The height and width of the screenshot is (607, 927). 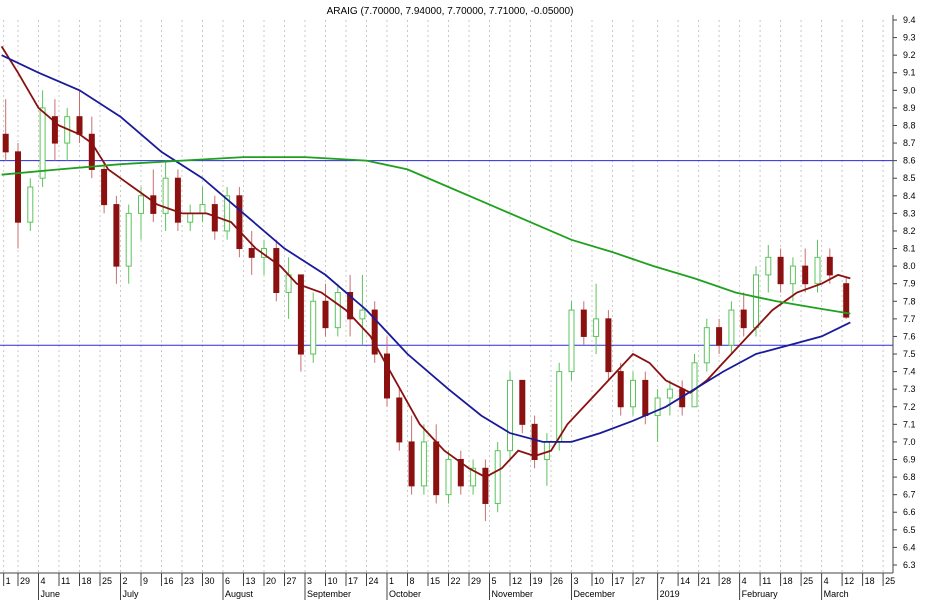 I want to click on y-tick-label: 7.7, so click(x=909, y=319).